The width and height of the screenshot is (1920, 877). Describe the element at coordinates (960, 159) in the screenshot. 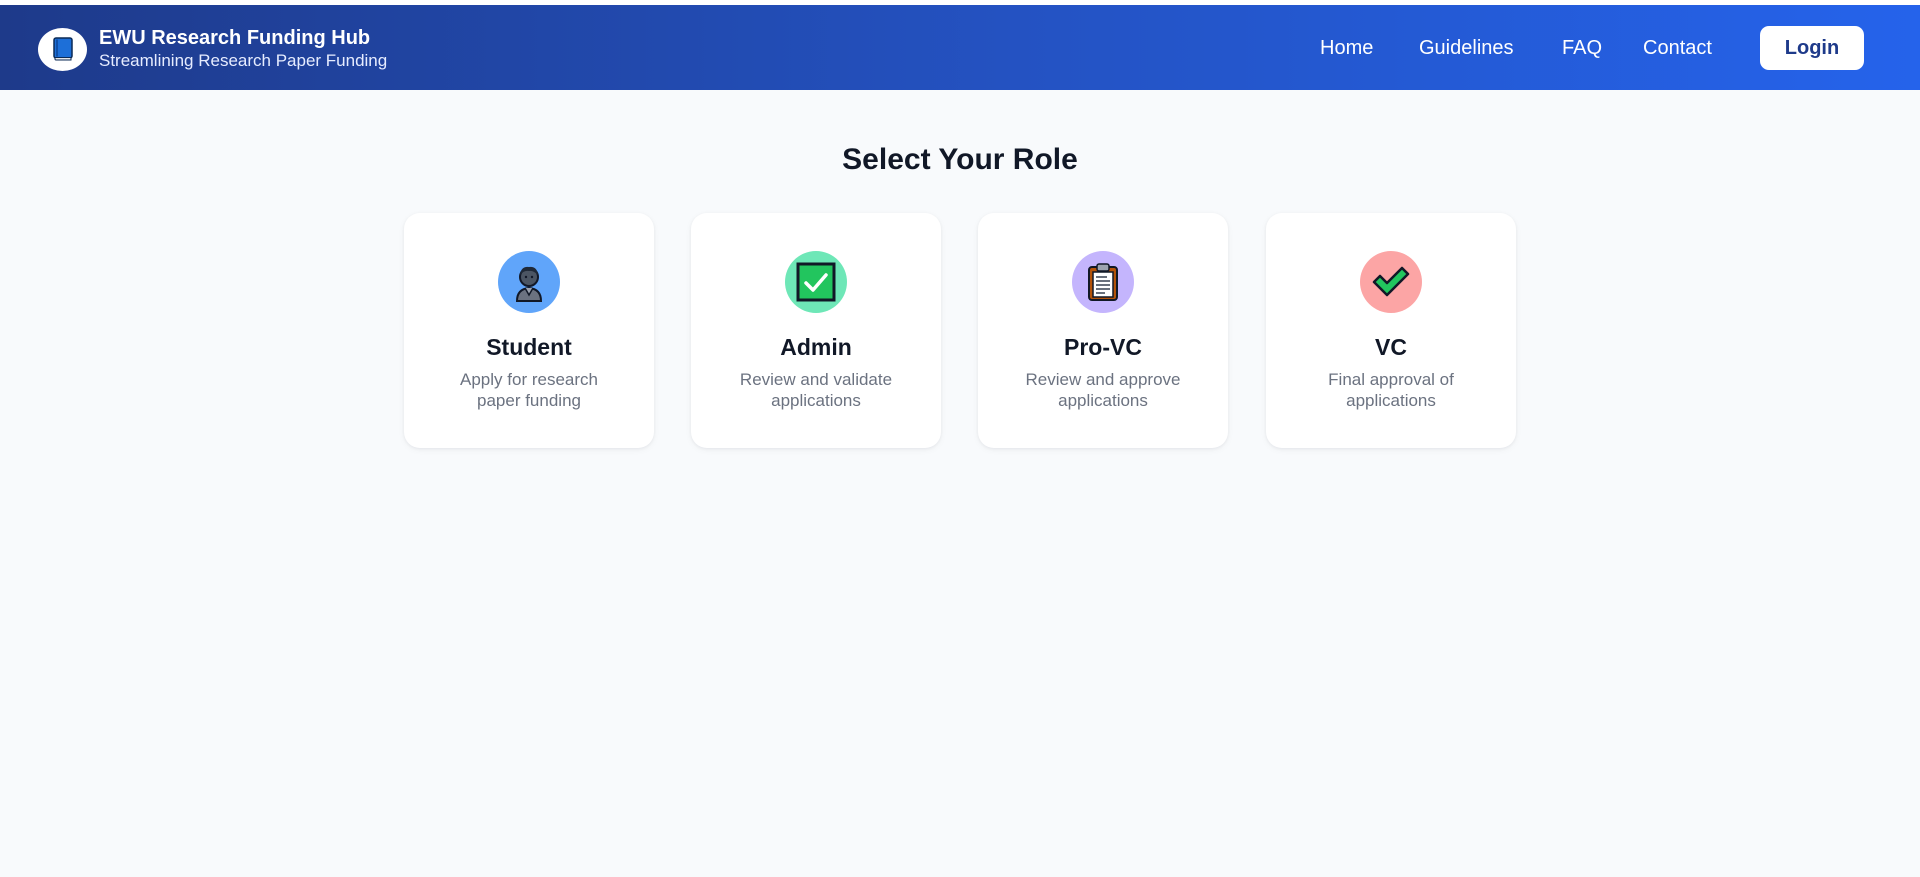

I see `page-title: Select Your Role` at that location.